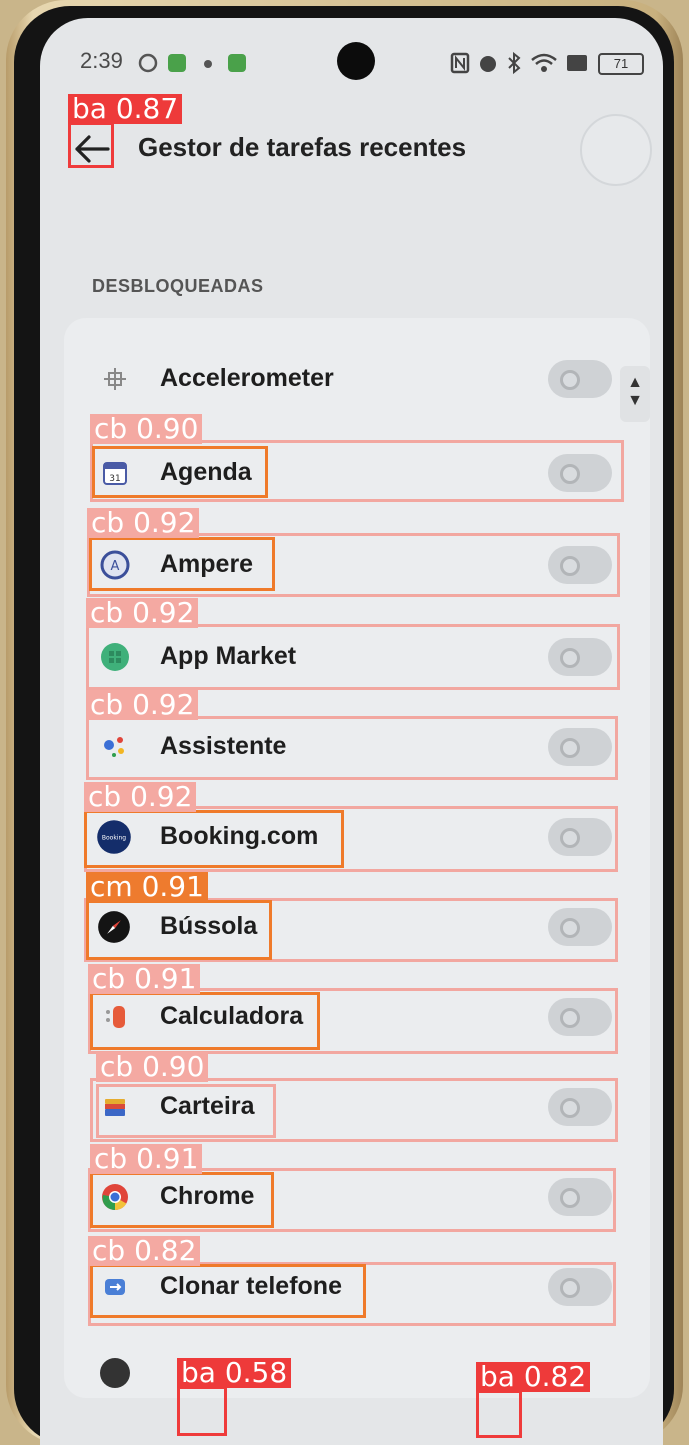 This screenshot has height=1445, width=689. I want to click on front-camera, so click(356, 61).